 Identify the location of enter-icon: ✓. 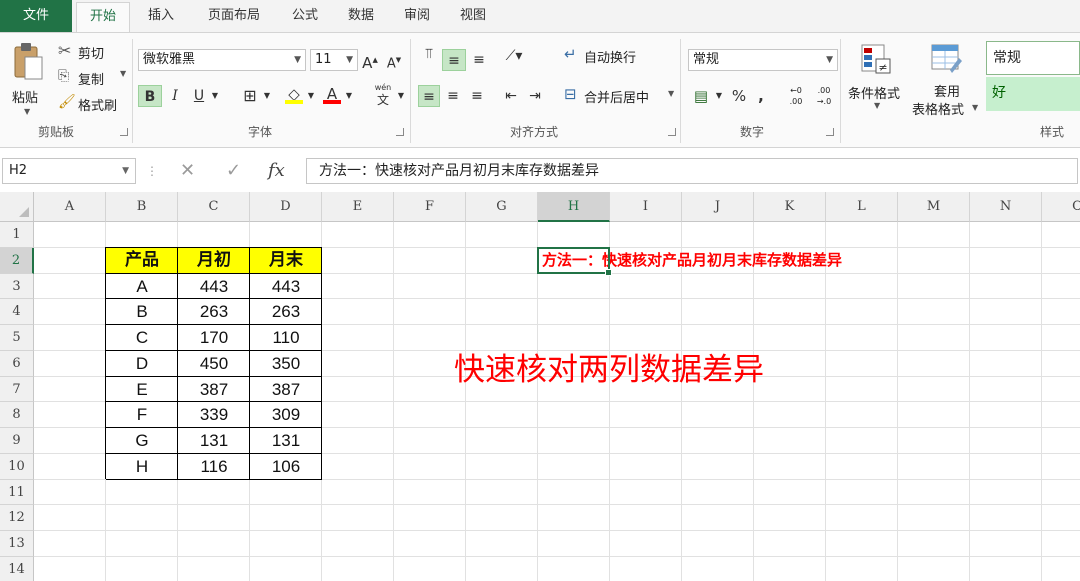
(233, 171).